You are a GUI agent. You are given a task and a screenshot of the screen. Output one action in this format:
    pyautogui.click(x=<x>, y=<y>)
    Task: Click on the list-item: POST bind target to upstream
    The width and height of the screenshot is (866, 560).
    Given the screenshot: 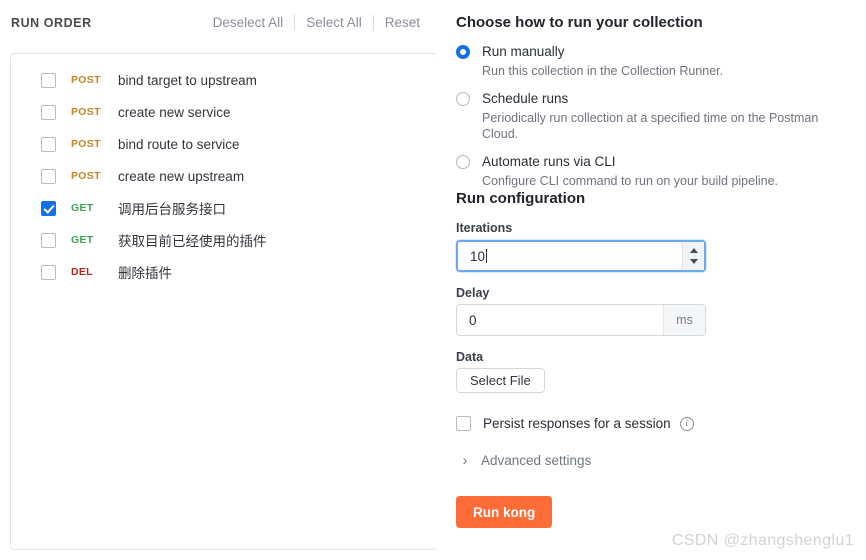 What is the action you would take?
    pyautogui.click(x=224, y=80)
    